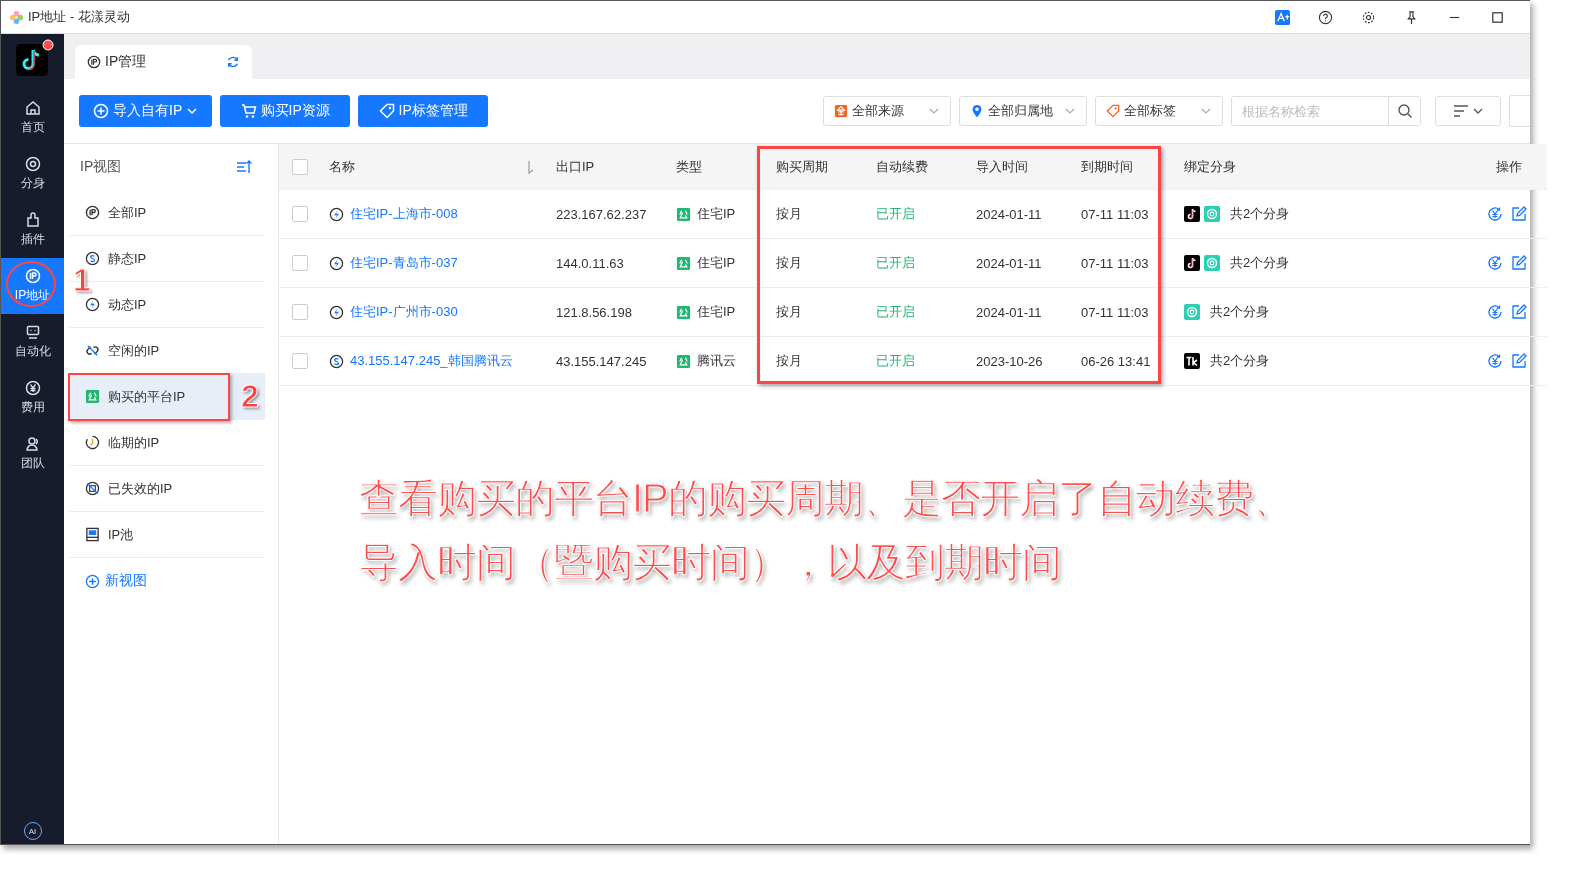 The height and width of the screenshot is (871, 1569). What do you see at coordinates (92, 258) in the screenshot?
I see `static-icon` at bounding box center [92, 258].